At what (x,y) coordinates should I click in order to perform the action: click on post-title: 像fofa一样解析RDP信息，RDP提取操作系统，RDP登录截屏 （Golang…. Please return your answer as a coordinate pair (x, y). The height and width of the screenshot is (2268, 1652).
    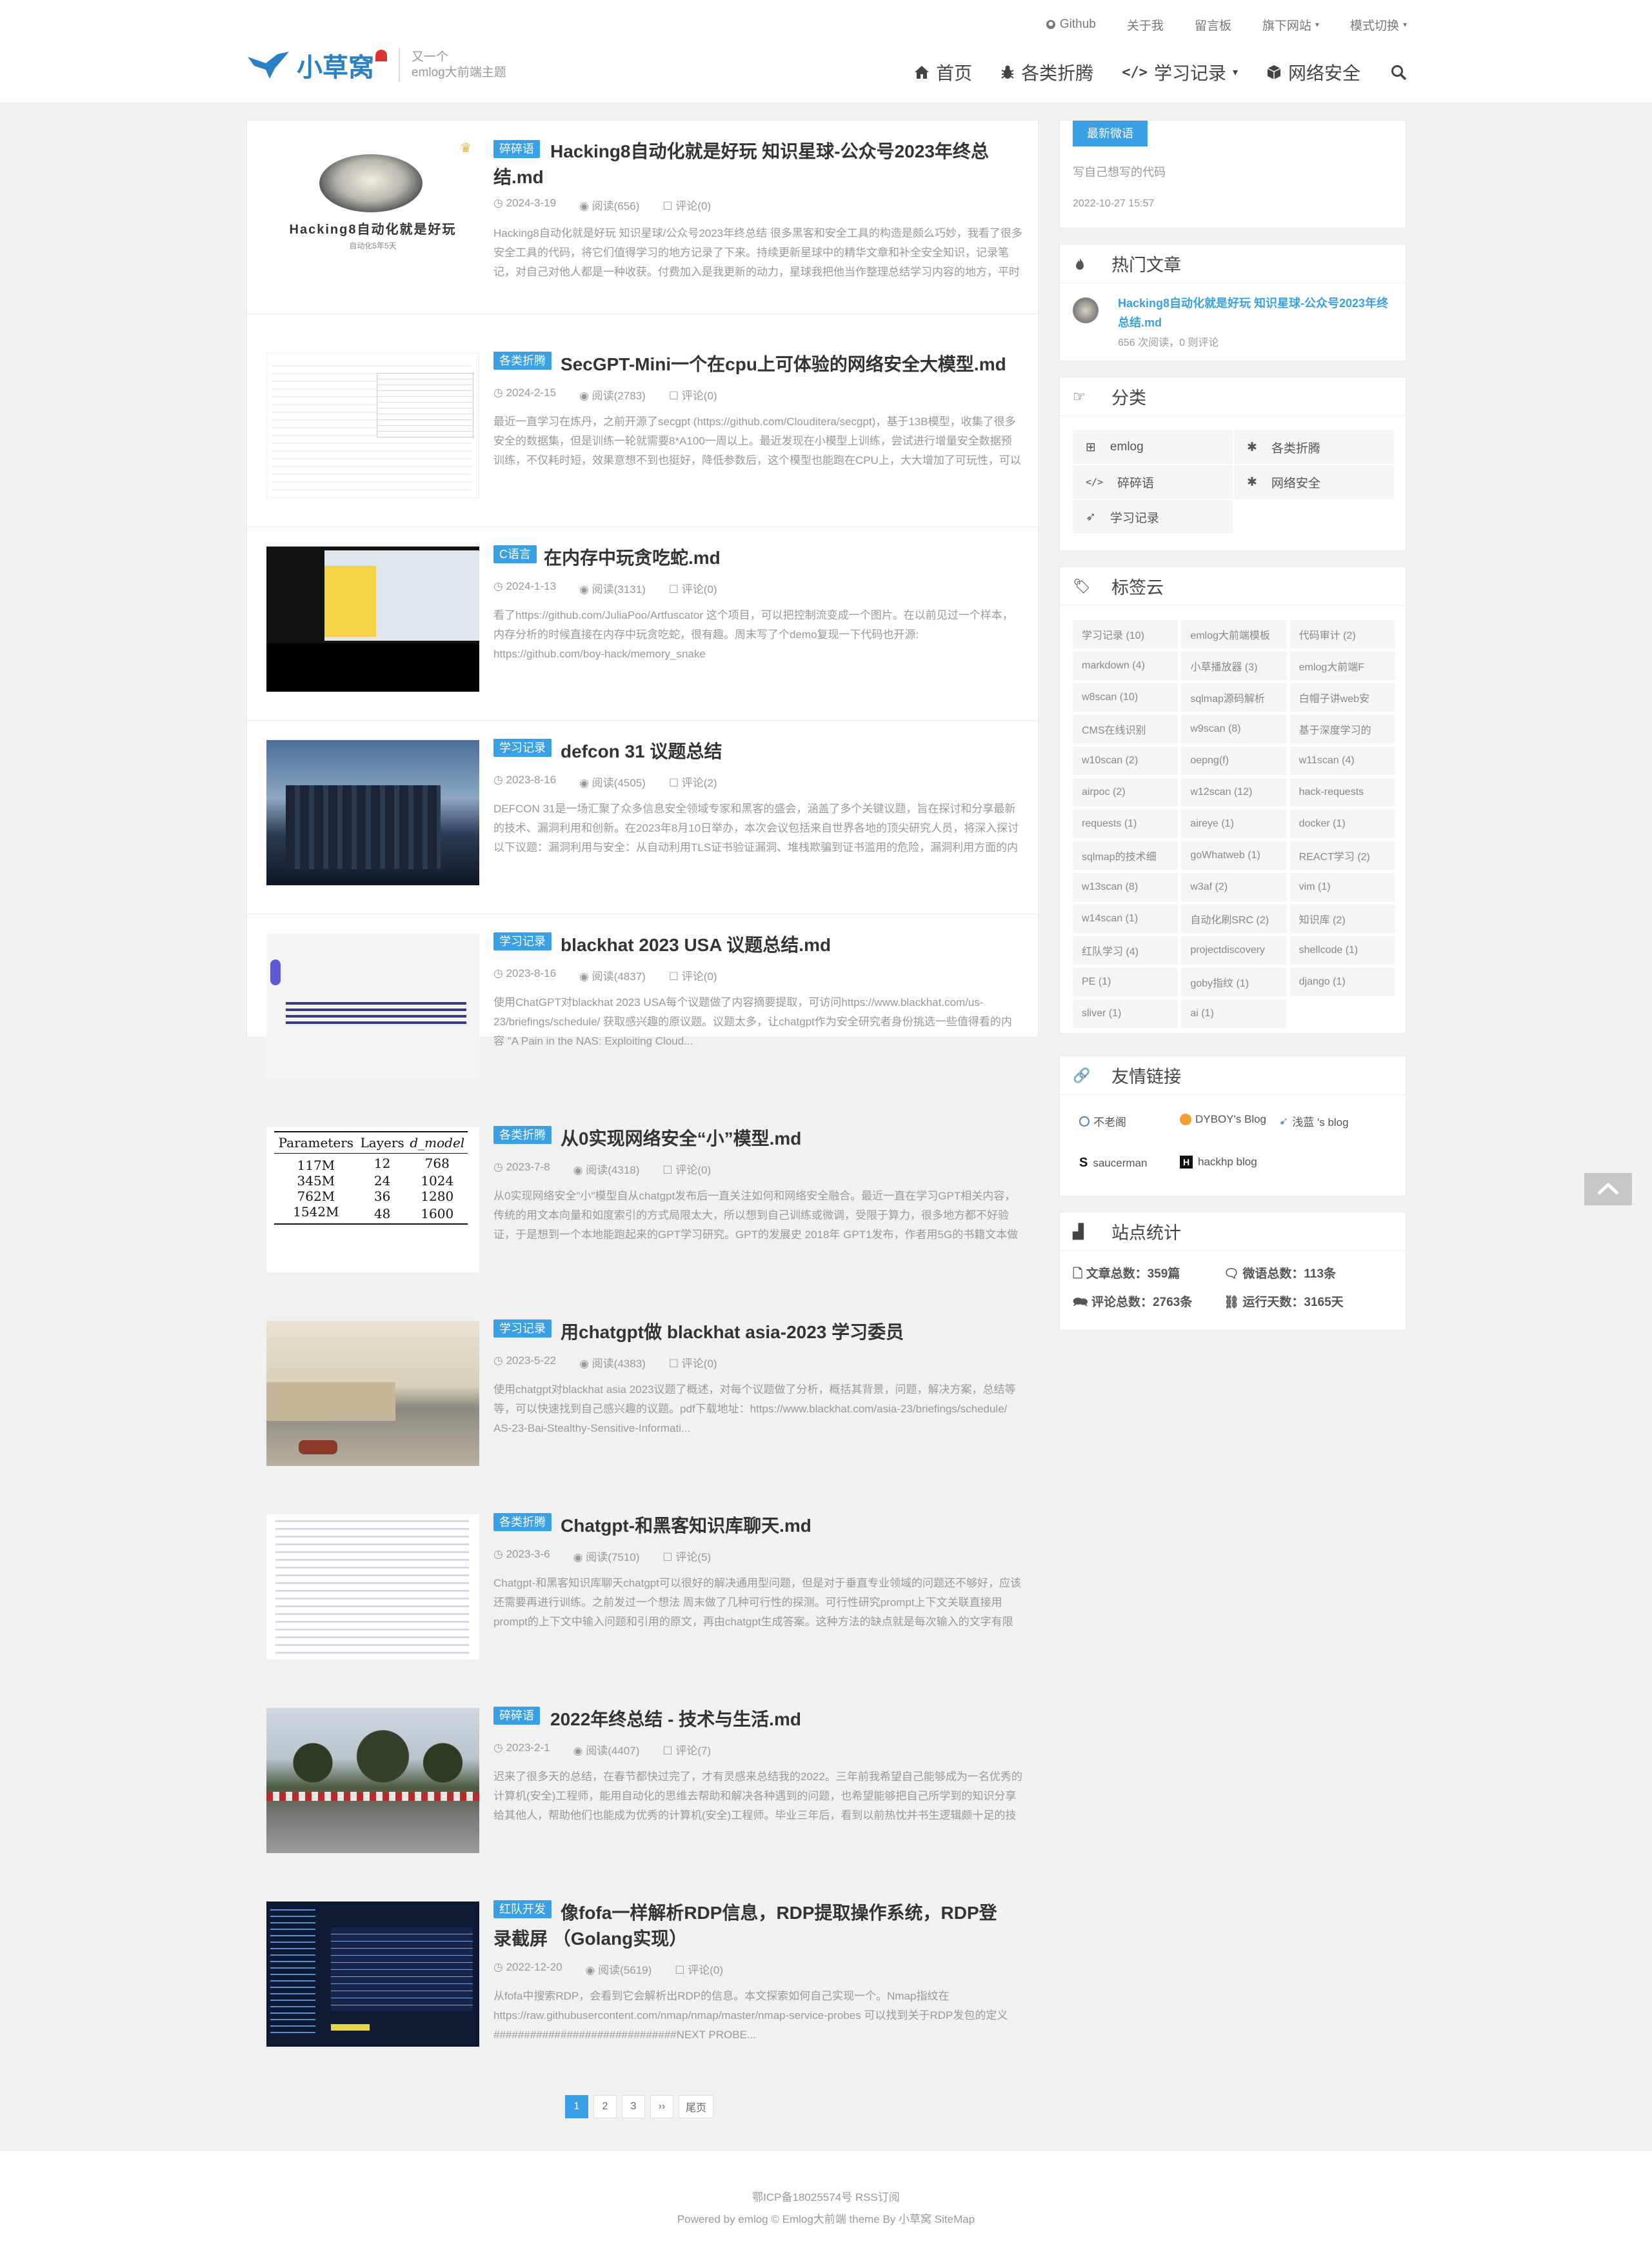
    Looking at the image, I should click on (751, 1926).